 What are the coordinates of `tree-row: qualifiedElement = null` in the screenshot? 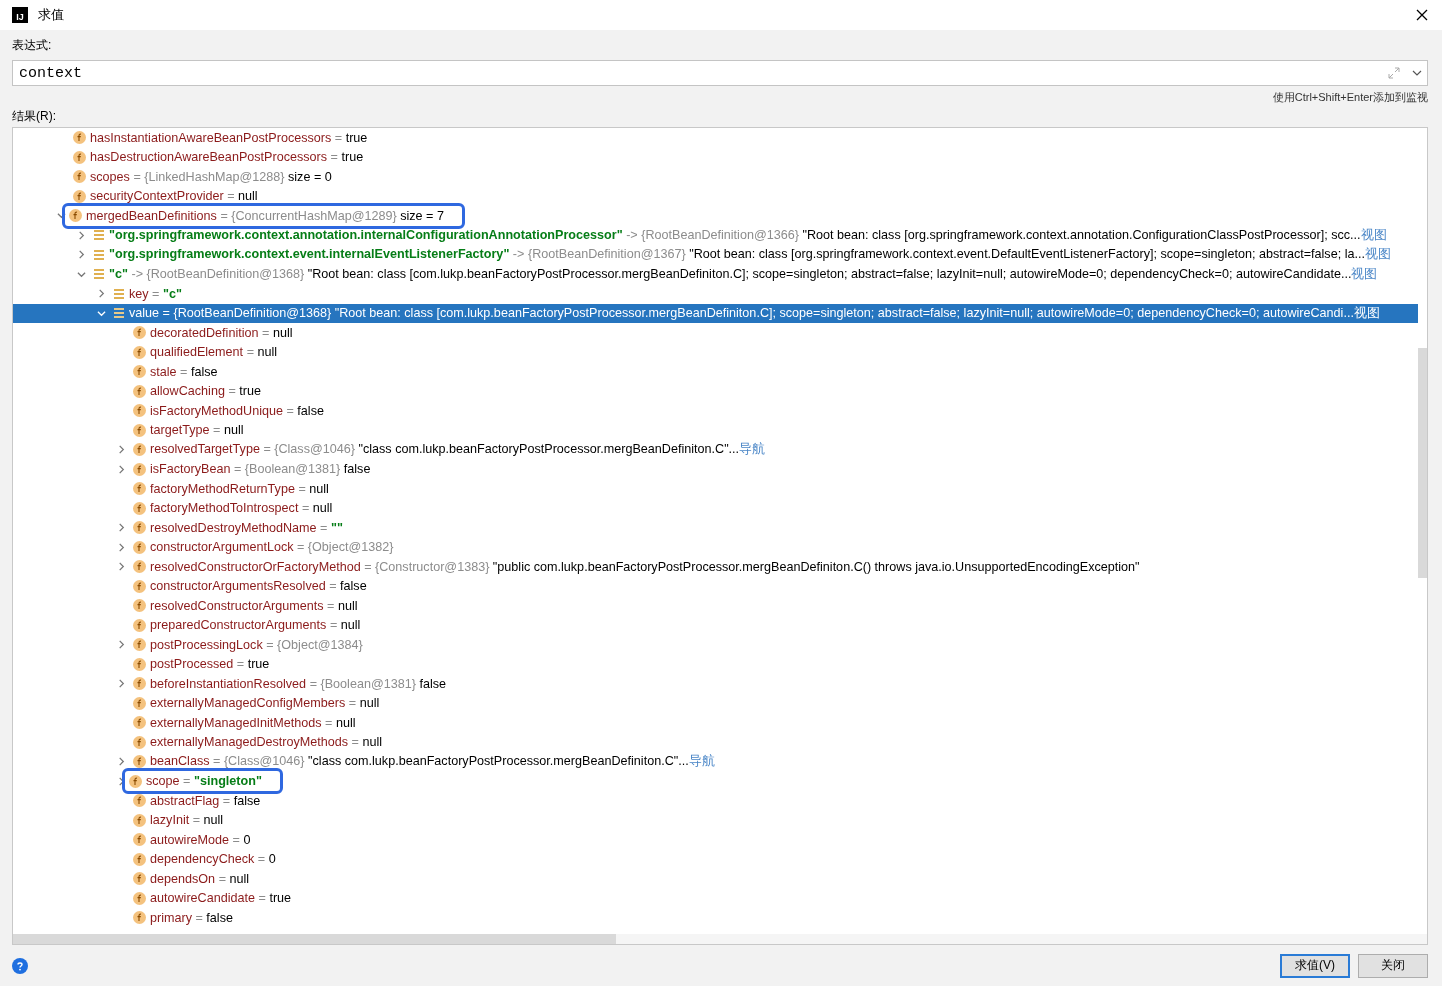 It's located at (715, 352).